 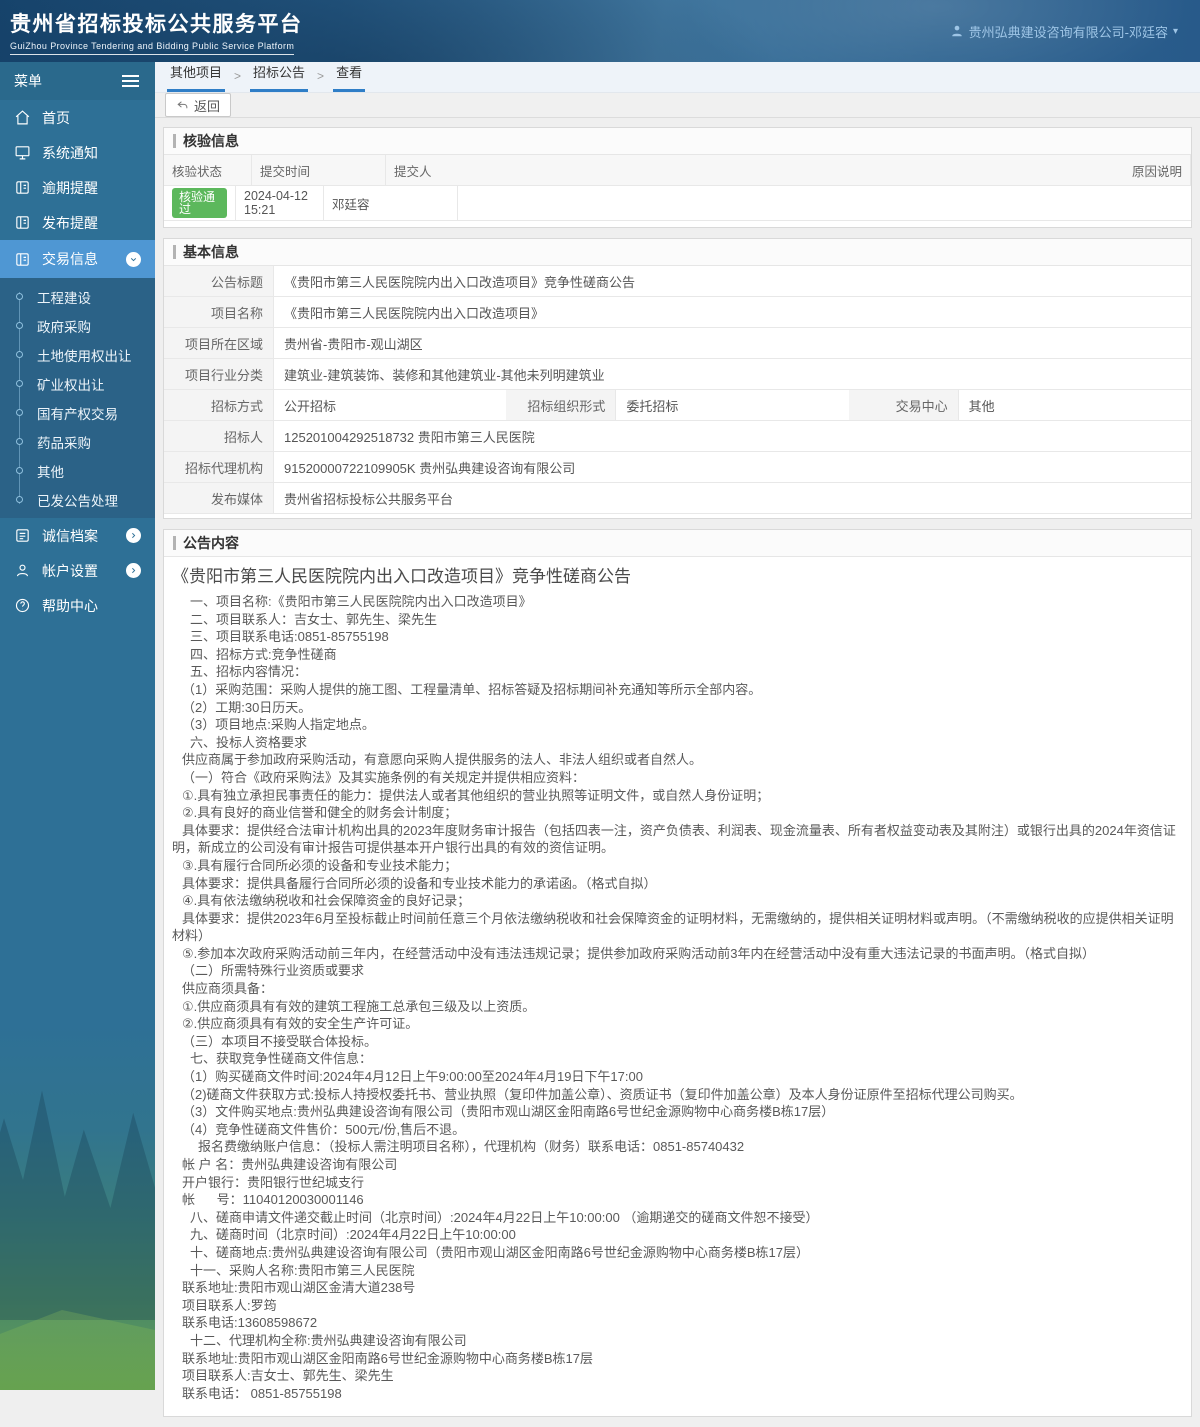 I want to click on announcement-line: 五、招标内容情况：, so click(x=249, y=672).